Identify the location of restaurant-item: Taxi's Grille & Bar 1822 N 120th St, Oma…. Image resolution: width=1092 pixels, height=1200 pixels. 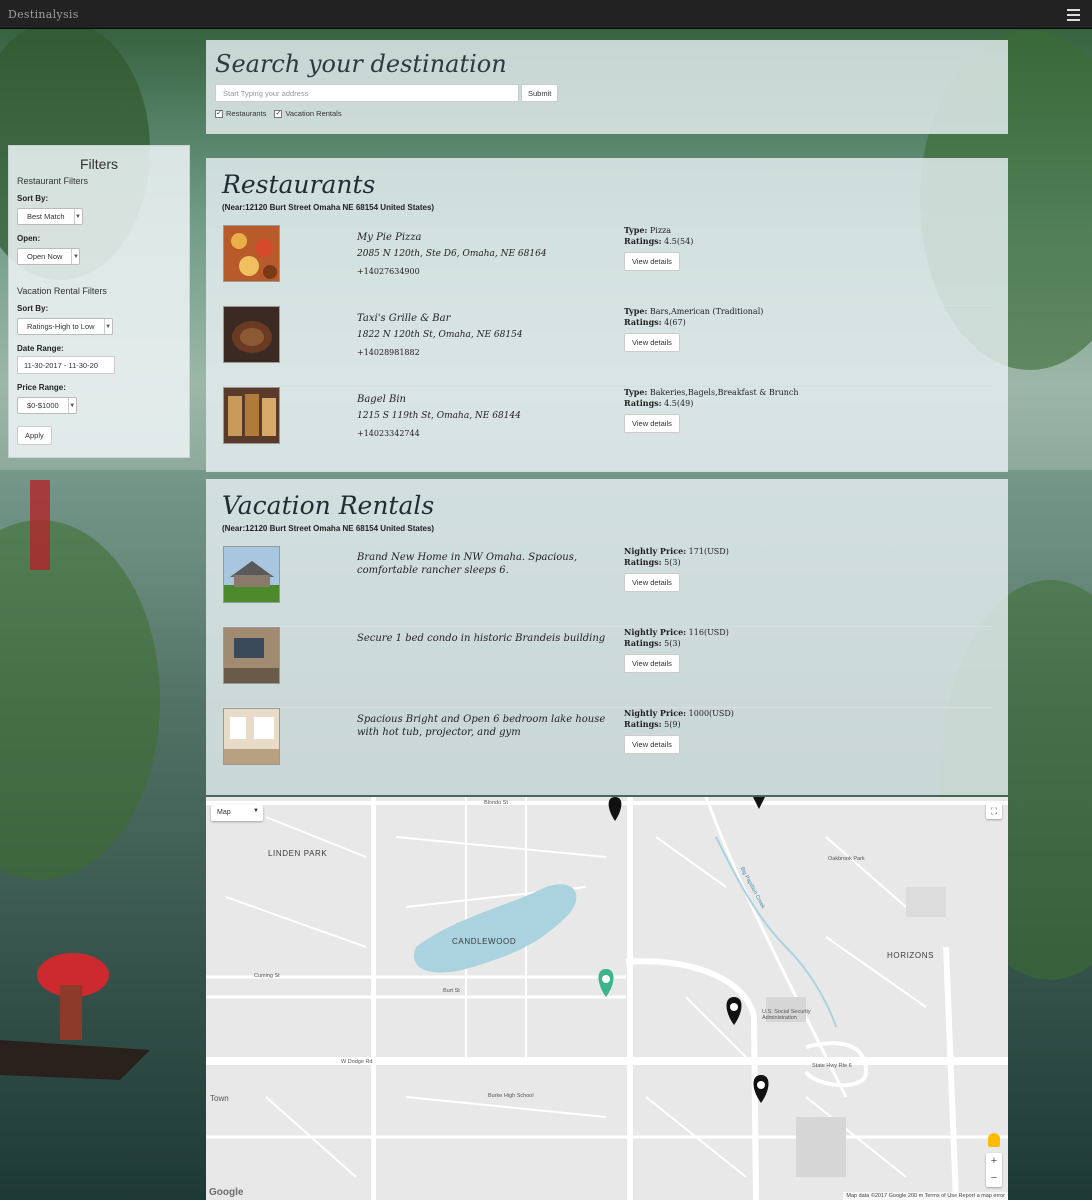
(607, 346).